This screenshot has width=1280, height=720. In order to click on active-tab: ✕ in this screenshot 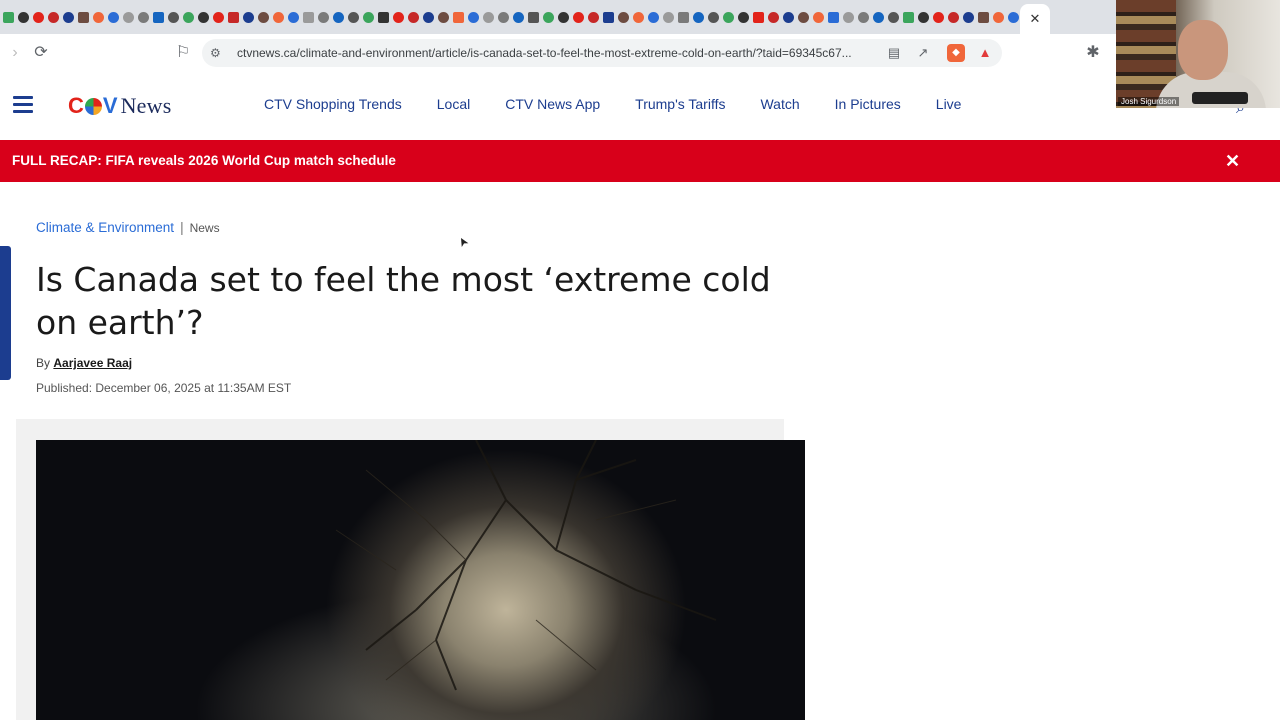, I will do `click(1035, 19)`.